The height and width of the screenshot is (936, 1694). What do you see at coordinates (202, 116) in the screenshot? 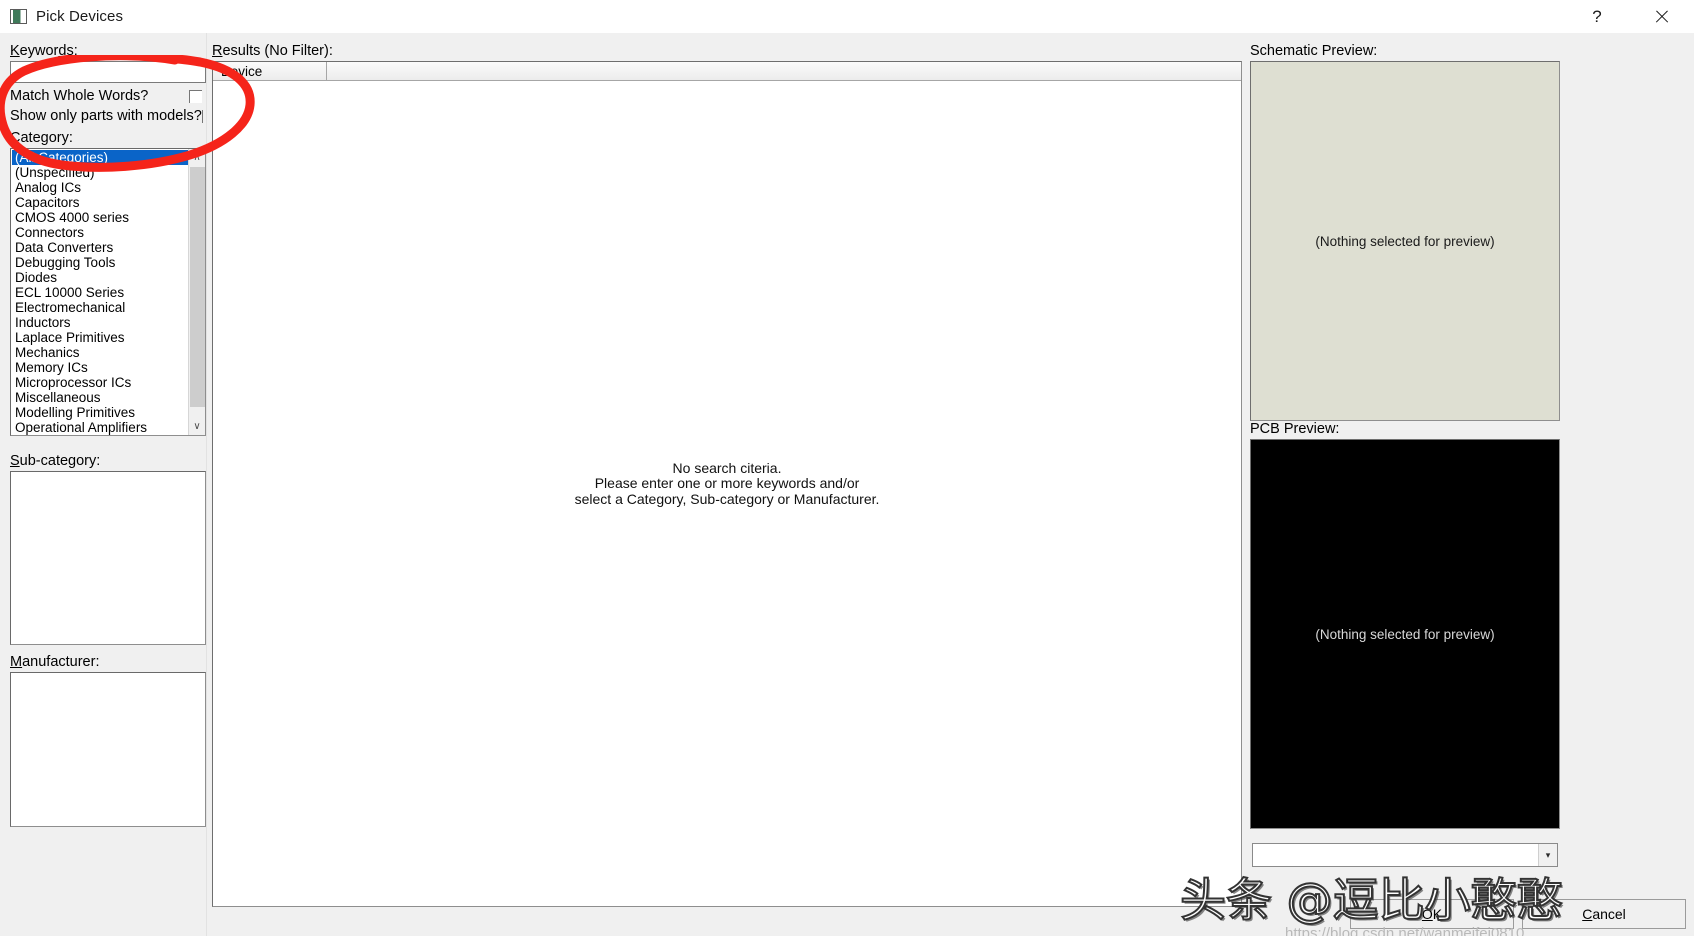
I see `show-only-models-checkbox` at bounding box center [202, 116].